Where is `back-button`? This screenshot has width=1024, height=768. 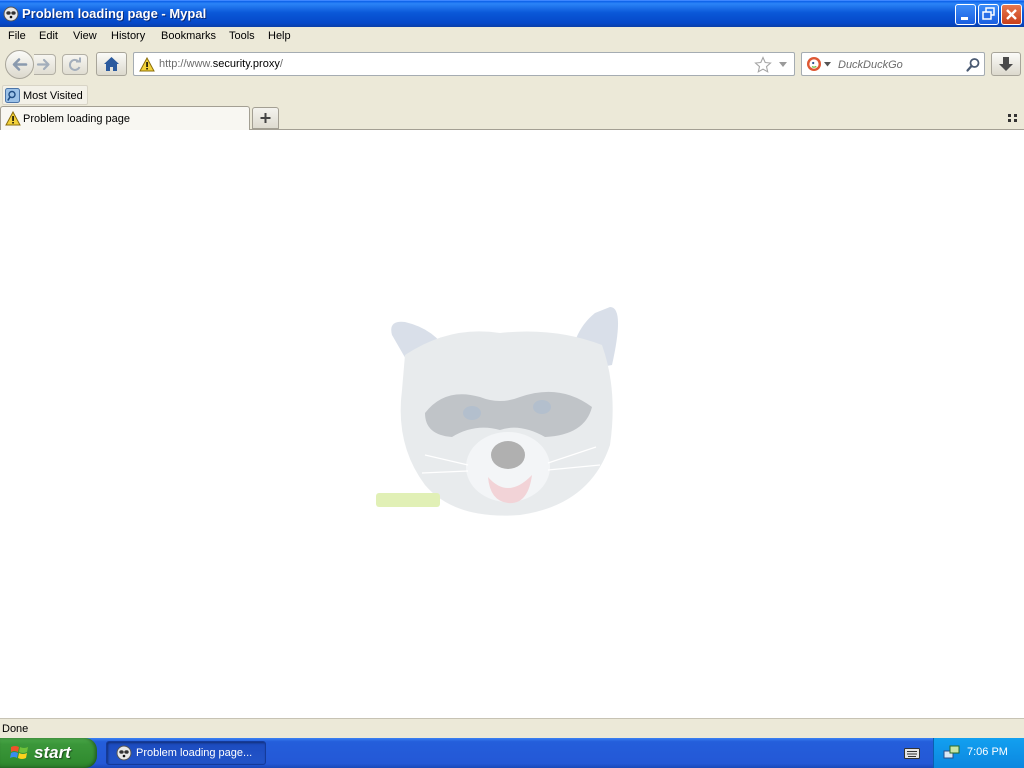
back-button is located at coordinates (19, 64).